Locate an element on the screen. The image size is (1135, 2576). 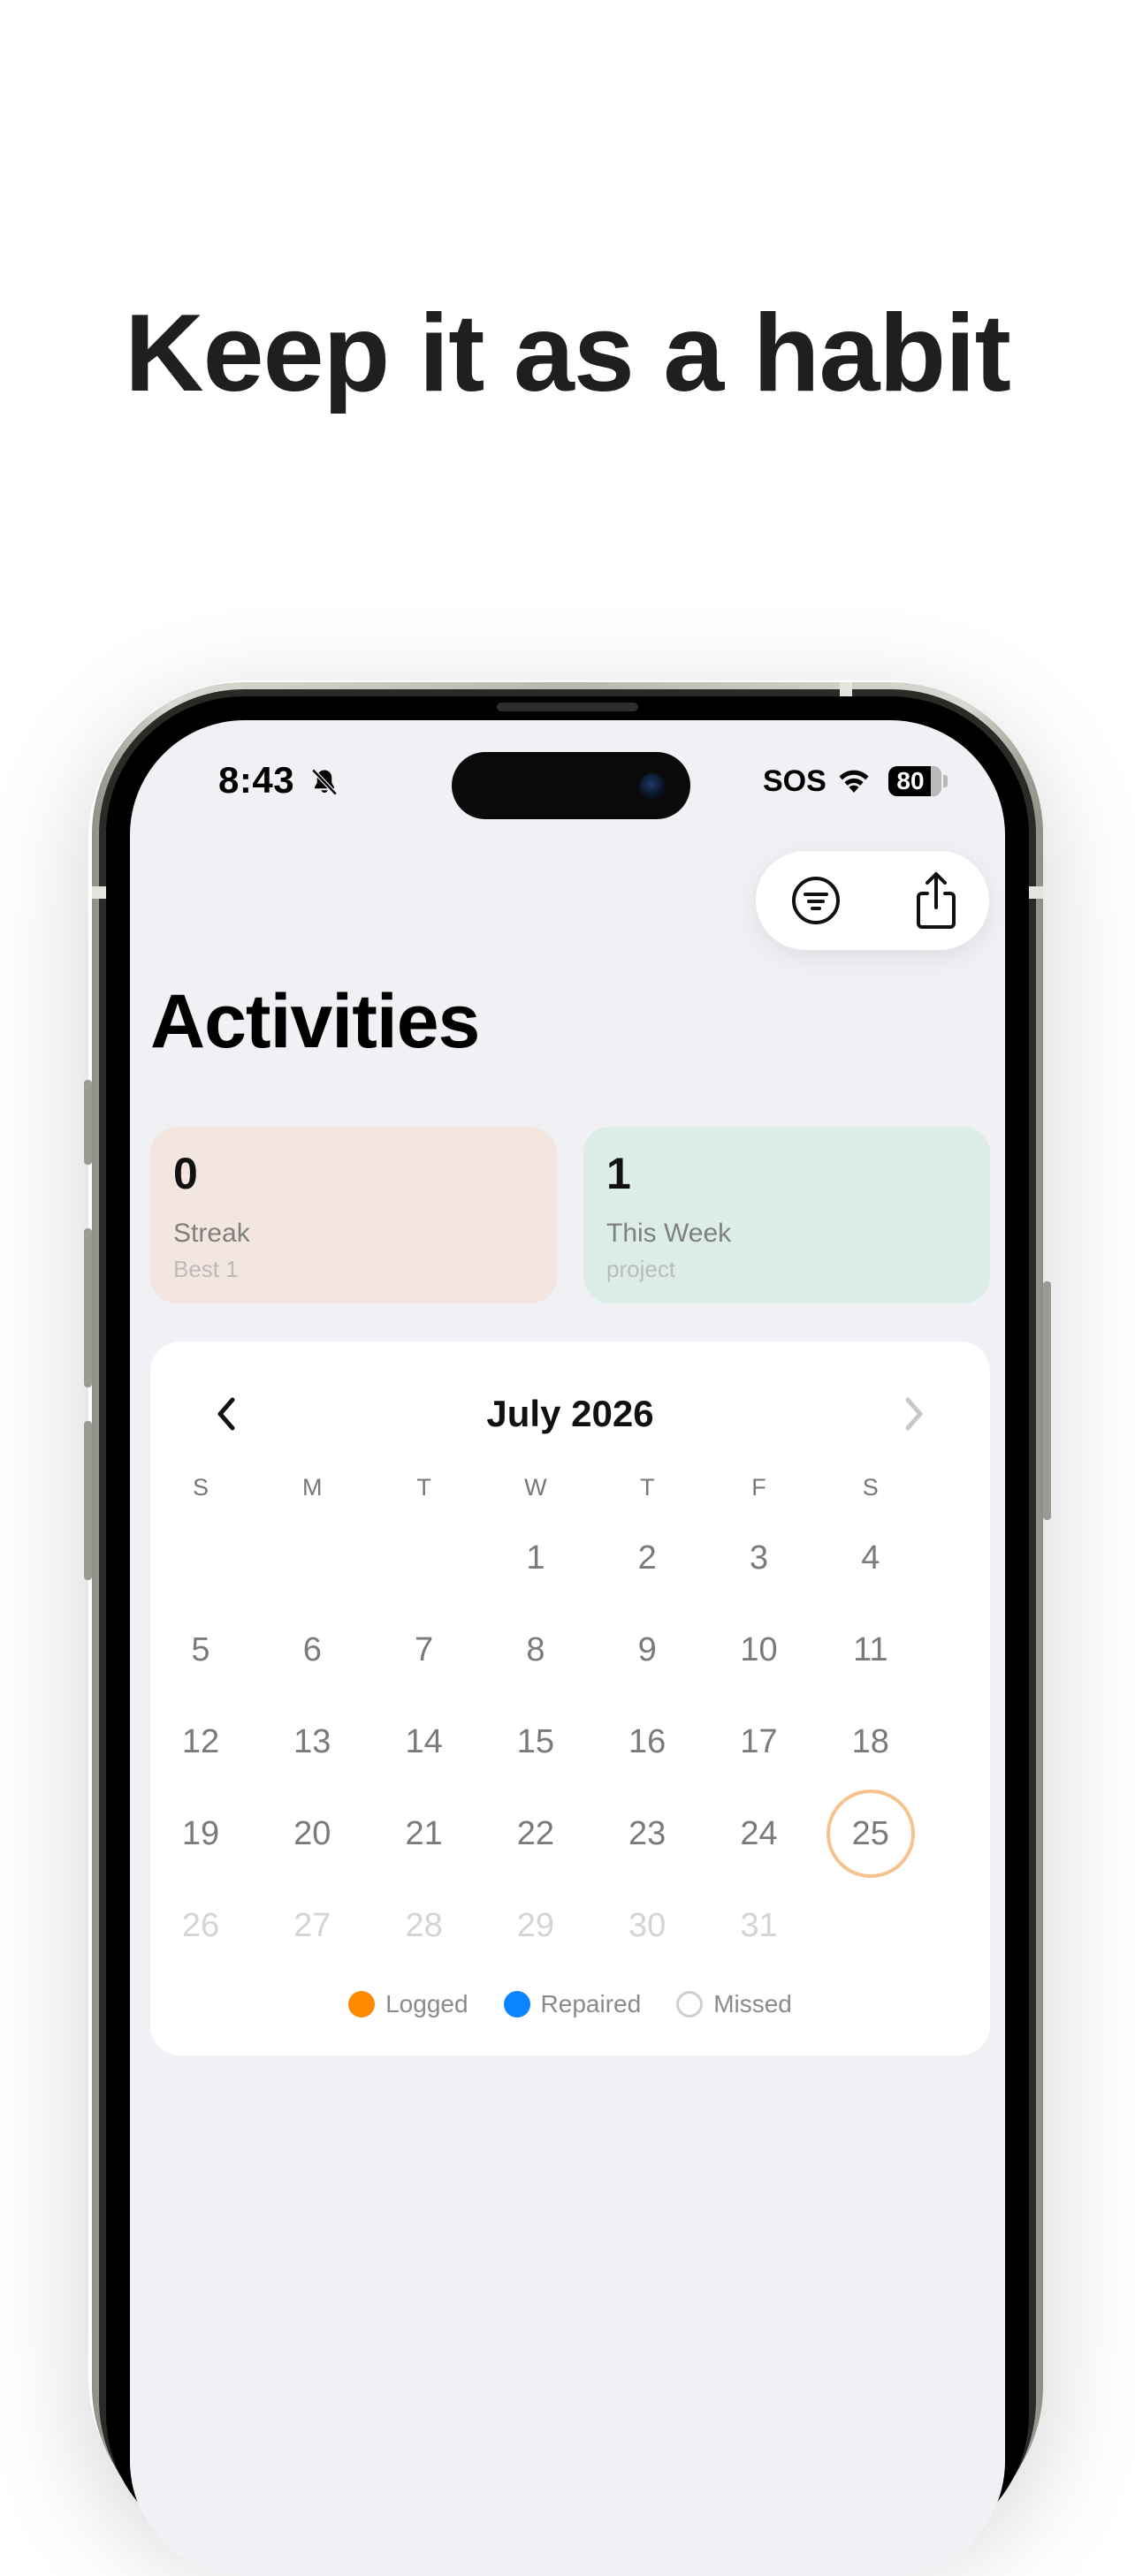
calendar-day: 20 is located at coordinates (312, 1834).